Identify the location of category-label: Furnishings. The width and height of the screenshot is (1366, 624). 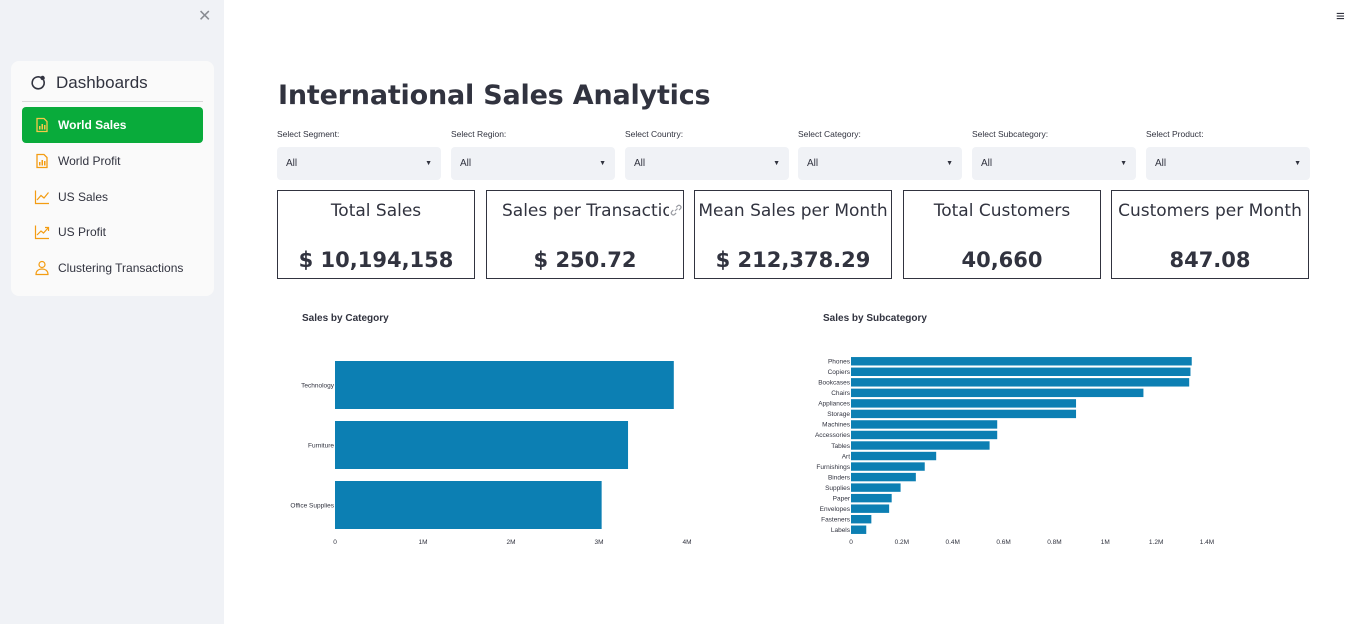
(833, 467).